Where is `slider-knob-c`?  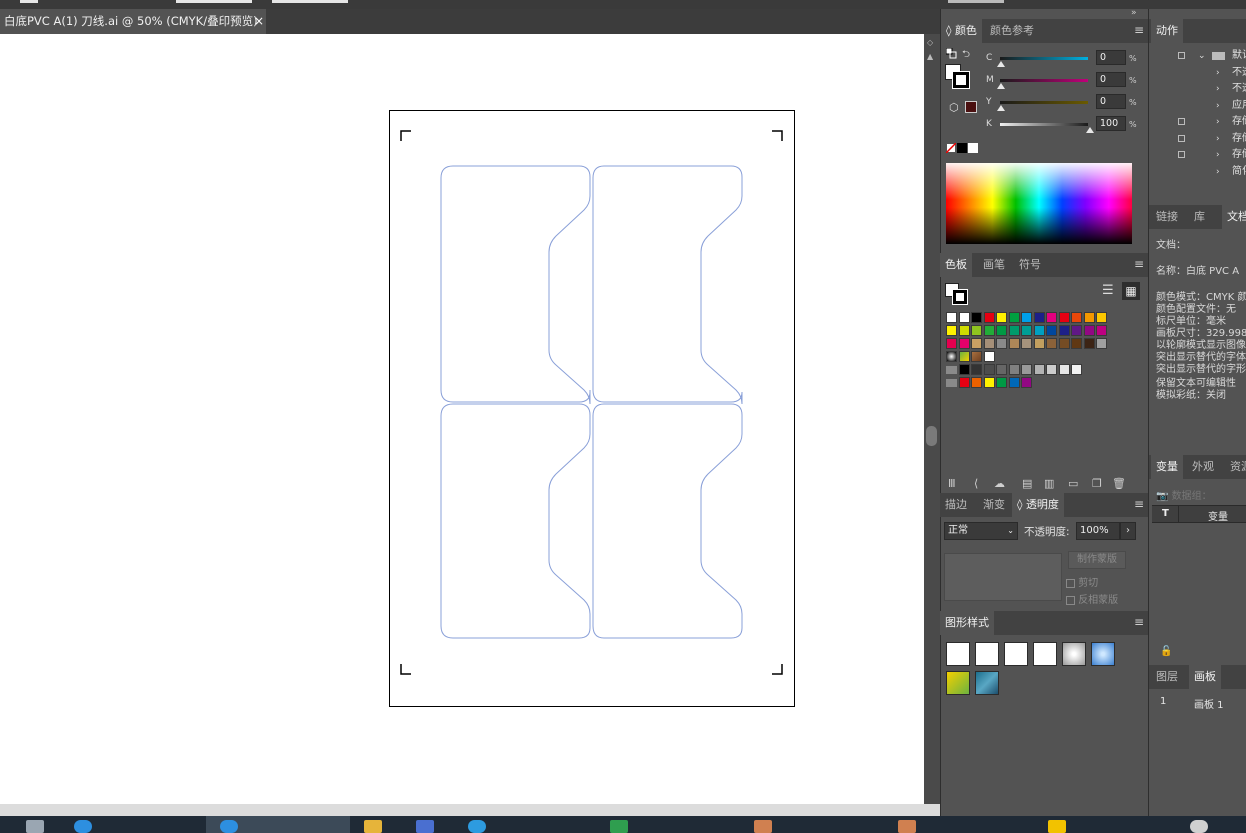 slider-knob-c is located at coordinates (1001, 64).